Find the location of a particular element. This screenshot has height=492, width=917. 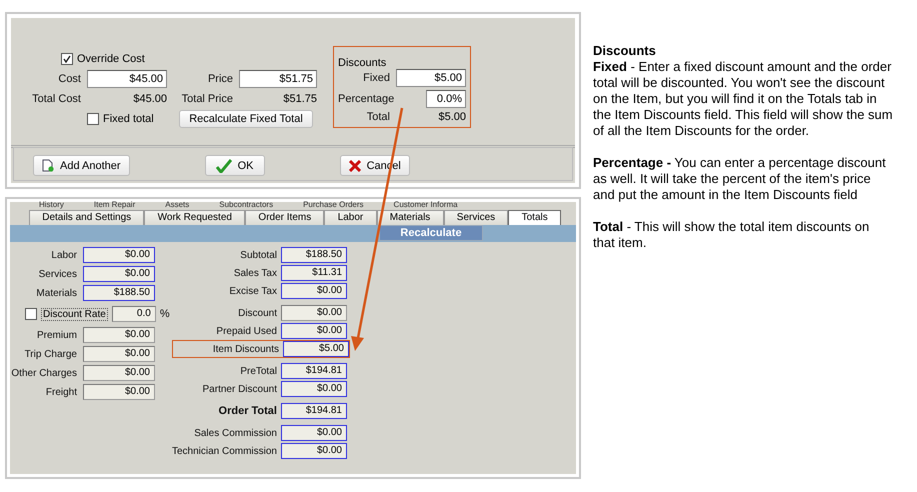

field-label: Sales Commission is located at coordinates (235, 433).